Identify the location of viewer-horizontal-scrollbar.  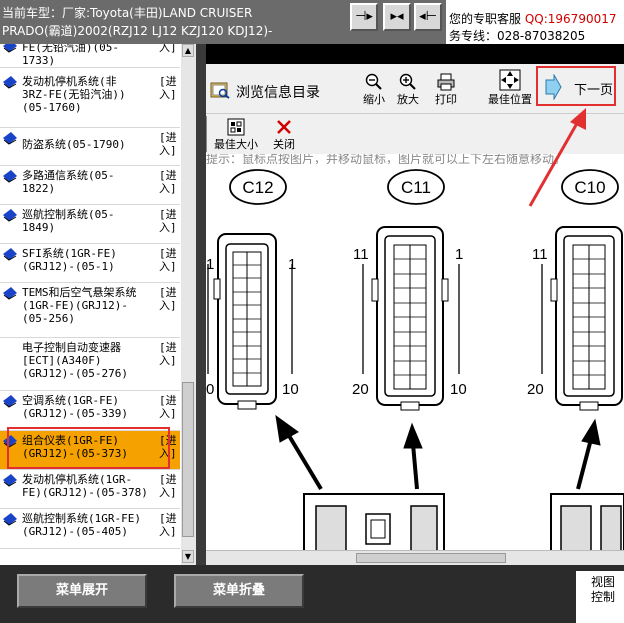
(415, 557).